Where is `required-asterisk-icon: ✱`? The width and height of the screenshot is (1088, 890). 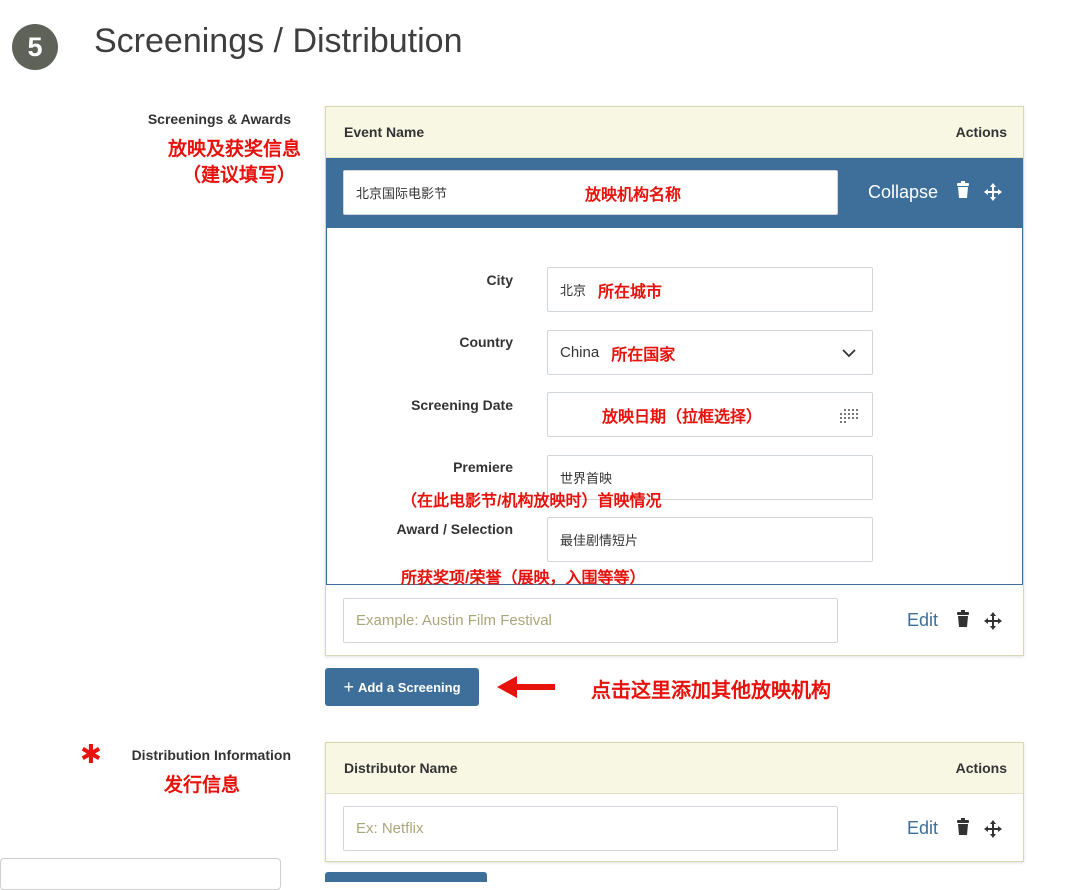 required-asterisk-icon: ✱ is located at coordinates (91, 754).